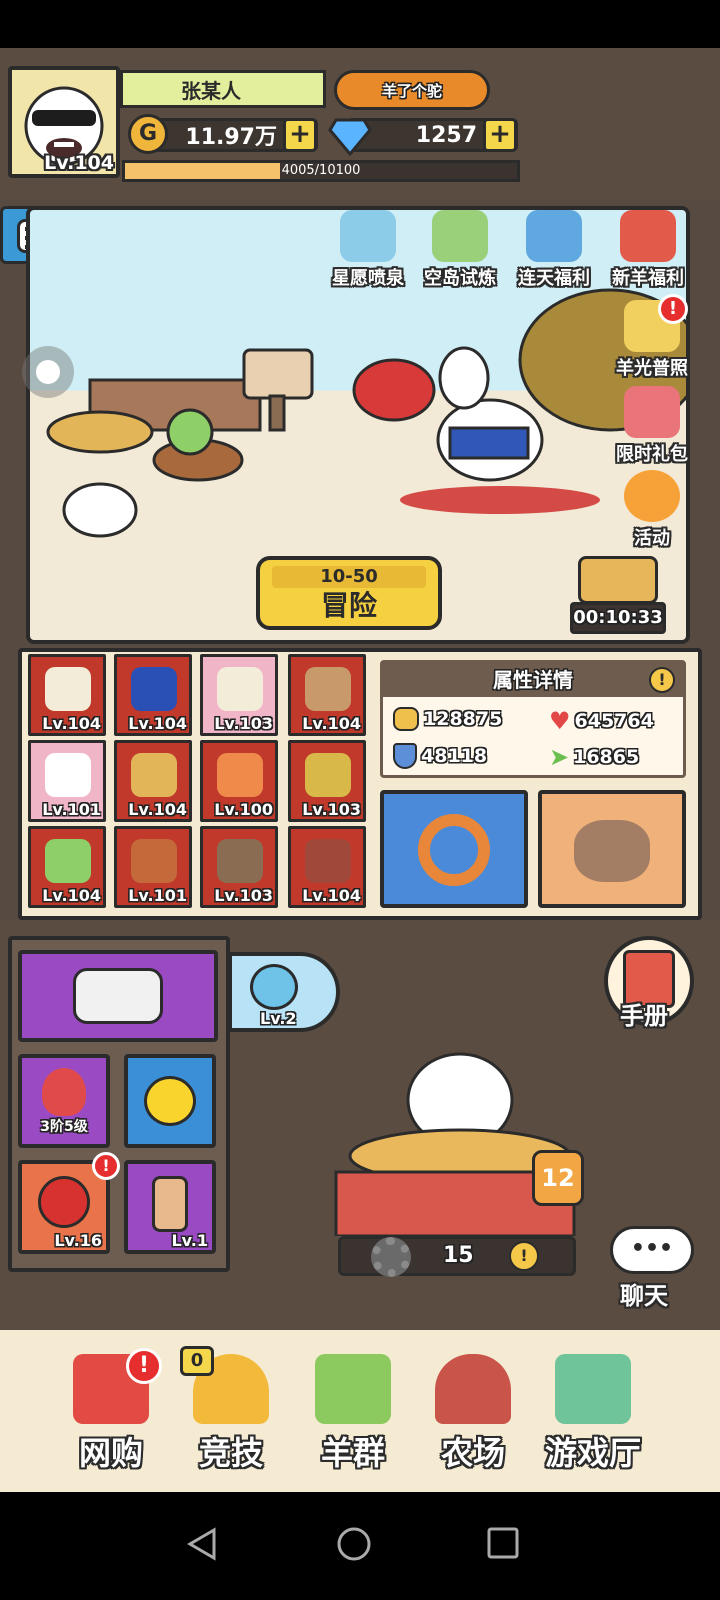  I want to click on cat-icon, so click(68, 775).